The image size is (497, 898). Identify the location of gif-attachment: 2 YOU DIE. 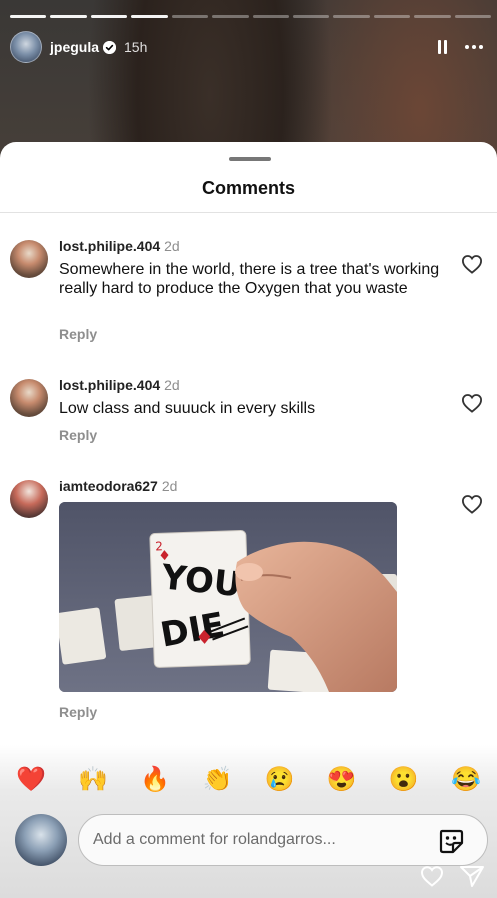
(228, 597).